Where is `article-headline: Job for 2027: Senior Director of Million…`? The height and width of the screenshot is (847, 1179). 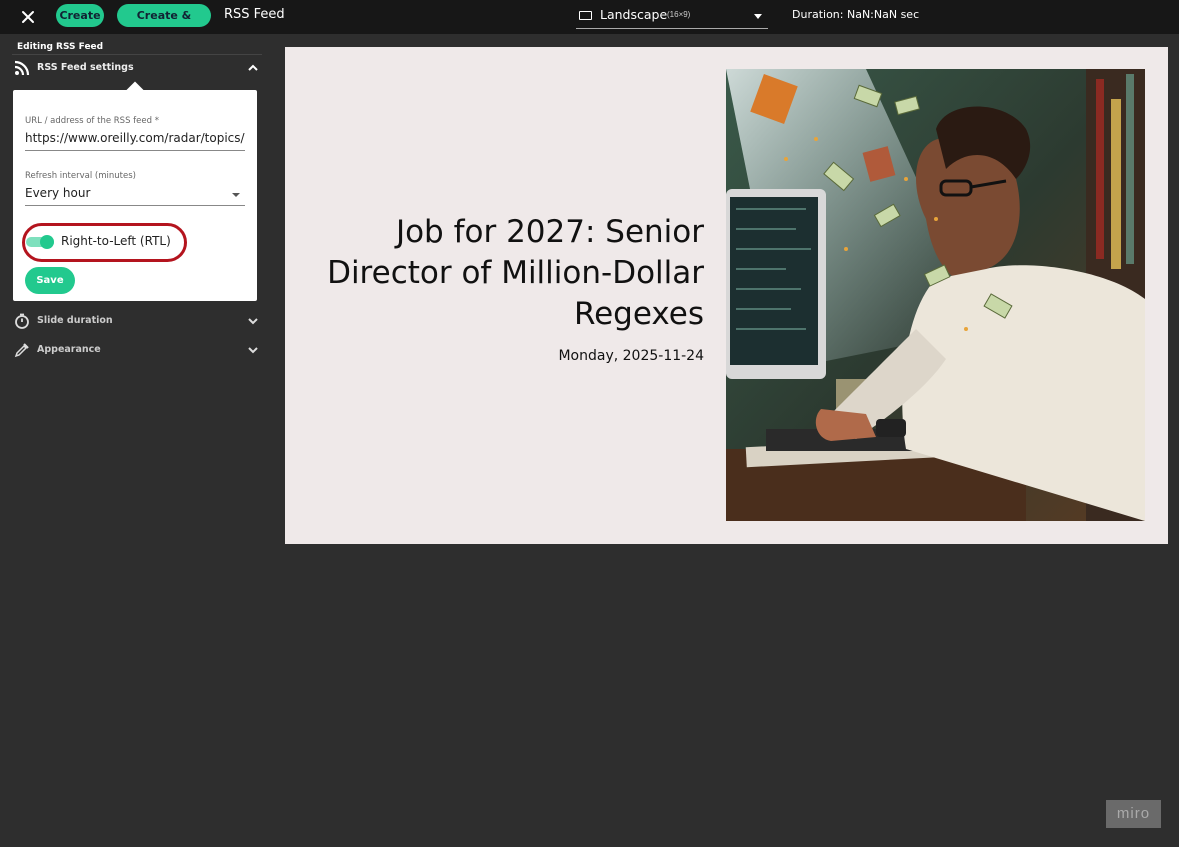
article-headline: Job for 2027: Senior Director of Million… is located at coordinates (515, 273).